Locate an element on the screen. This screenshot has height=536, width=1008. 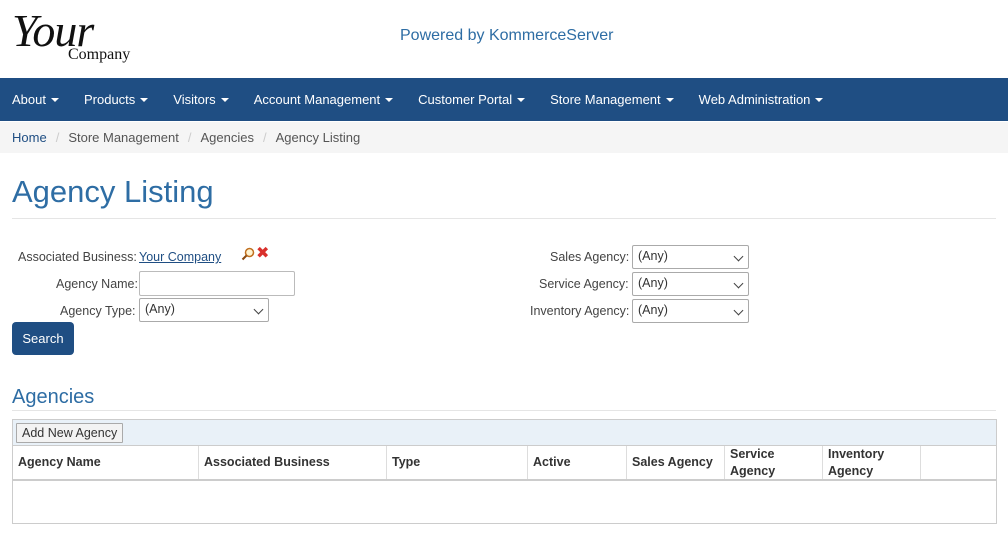
nav-label: Account Management is located at coordinates (317, 99).